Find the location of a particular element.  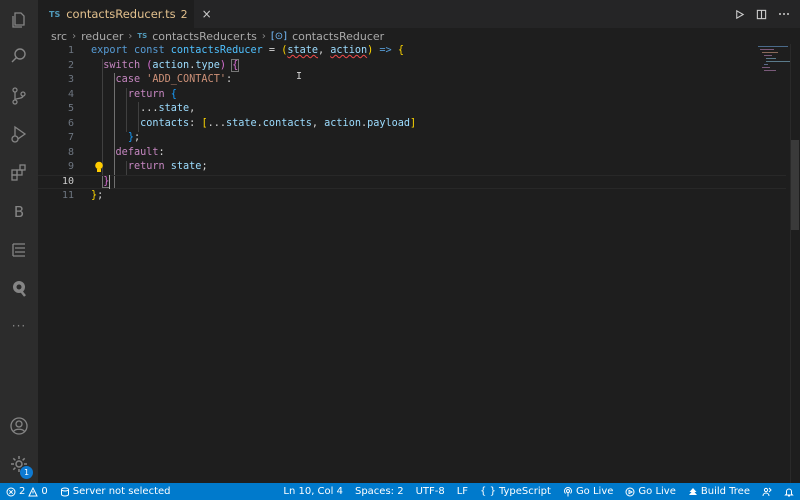

activity-bar: B ··· 1 is located at coordinates (19, 241).